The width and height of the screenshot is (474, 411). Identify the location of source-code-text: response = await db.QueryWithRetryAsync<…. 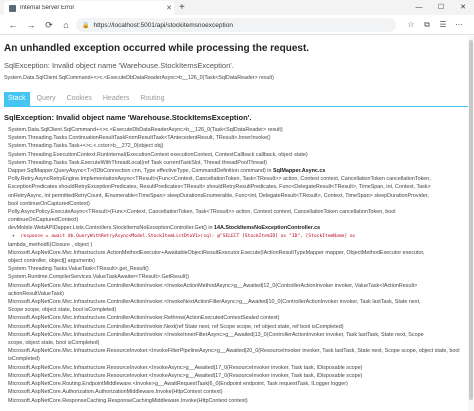
(188, 236).